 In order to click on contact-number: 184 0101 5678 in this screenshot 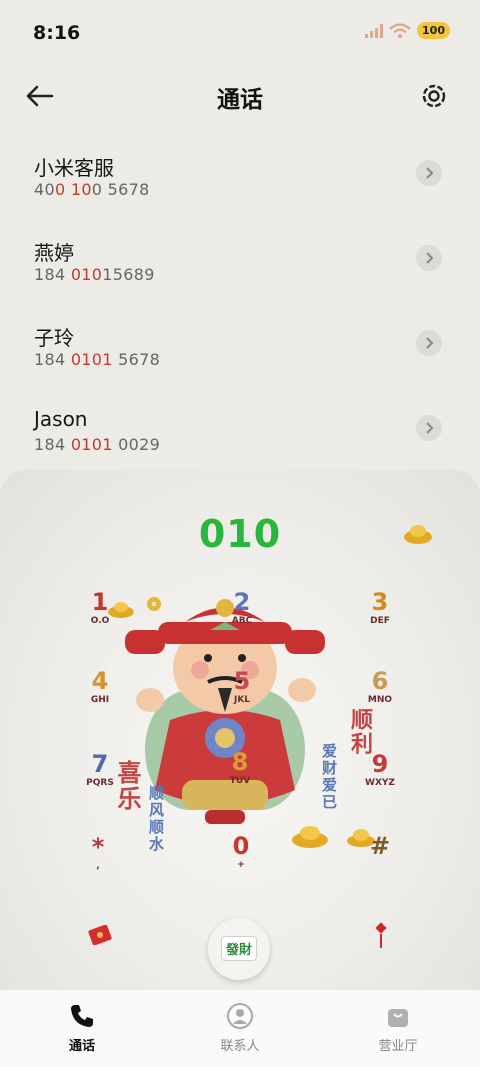, I will do `click(97, 359)`.